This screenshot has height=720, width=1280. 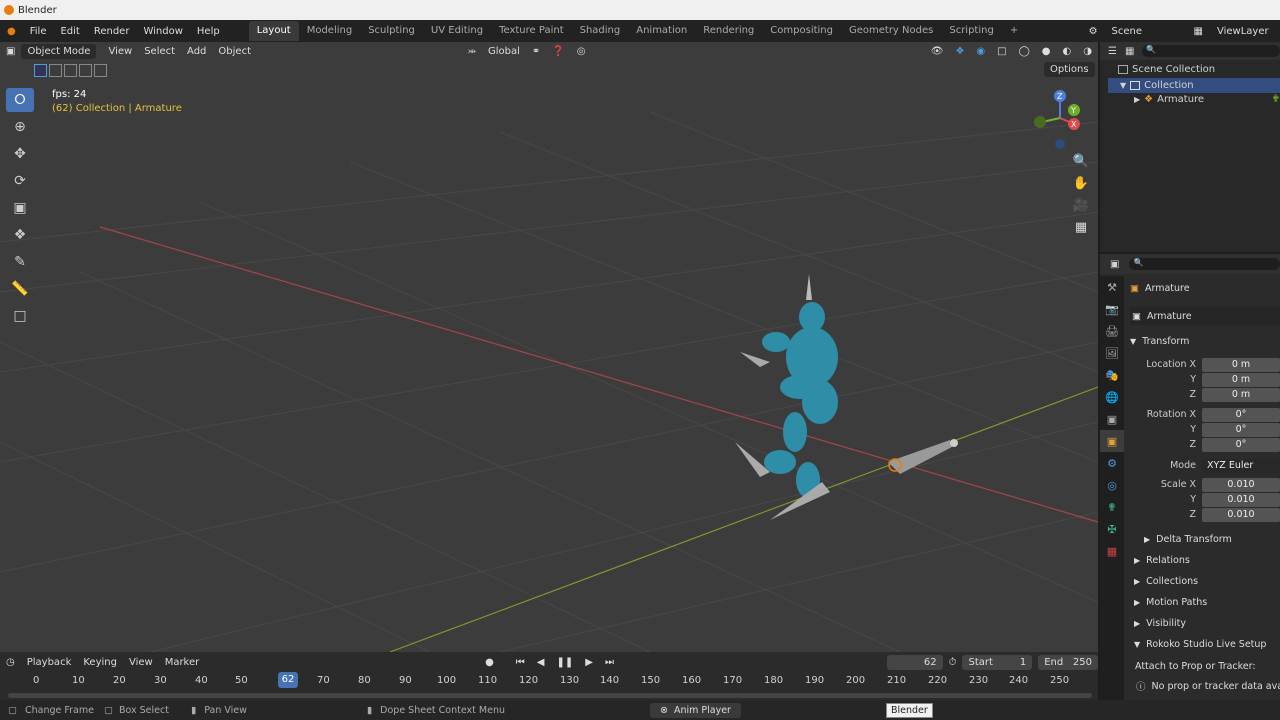 I want to click on relations-panel: ▶ Relations, so click(x=1205, y=560).